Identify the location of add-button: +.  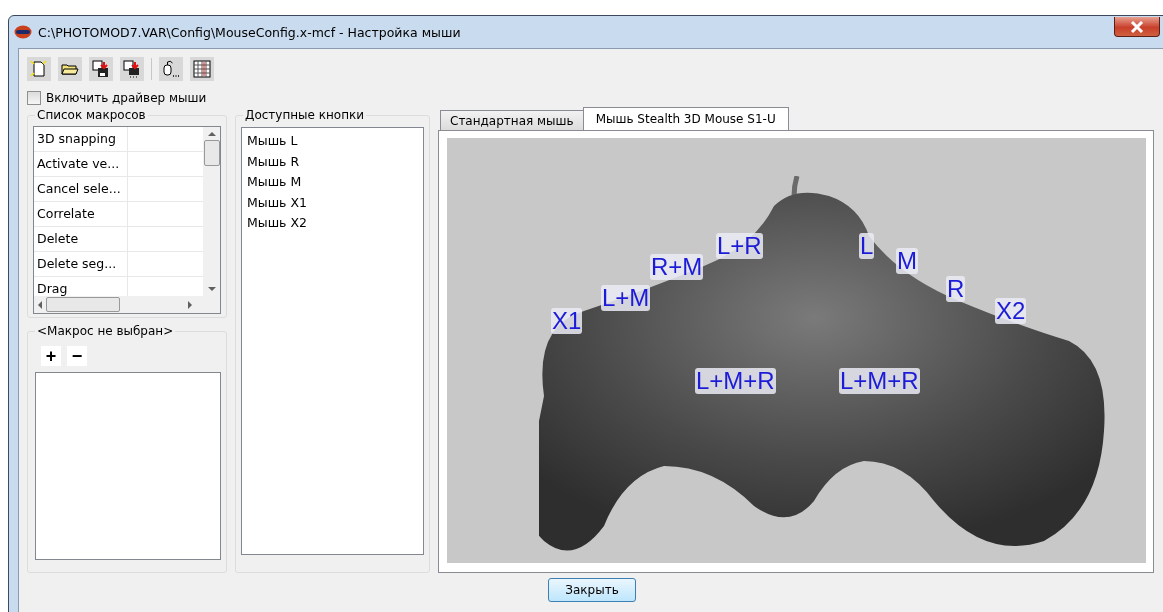
(51, 356).